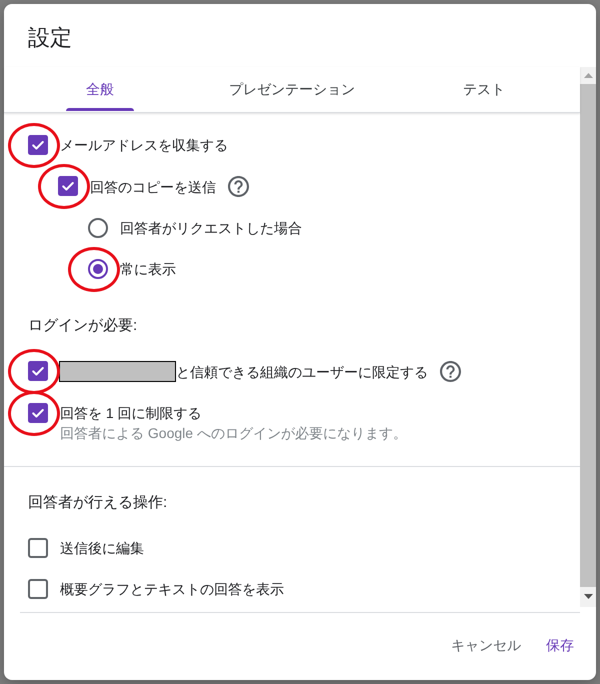 The width and height of the screenshot is (600, 684). I want to click on option-label: 回答のコピーを送信, so click(153, 187).